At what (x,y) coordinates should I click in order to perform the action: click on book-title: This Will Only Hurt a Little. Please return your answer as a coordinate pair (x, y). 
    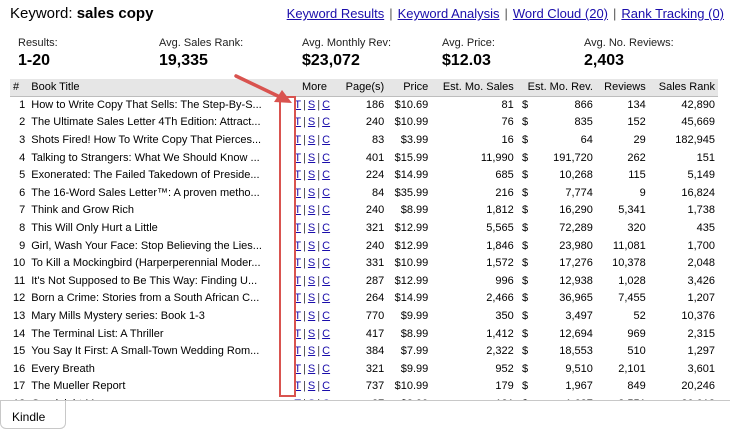
    Looking at the image, I should click on (159, 228).